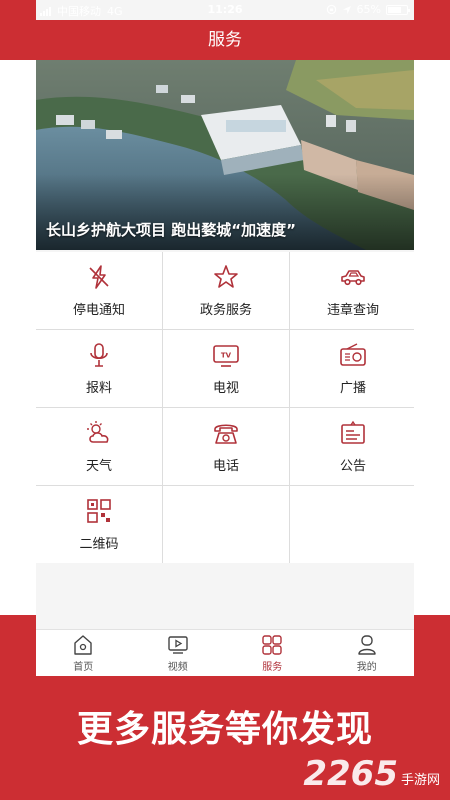 This screenshot has width=450, height=800. I want to click on tv-icon: TV, so click(226, 356).